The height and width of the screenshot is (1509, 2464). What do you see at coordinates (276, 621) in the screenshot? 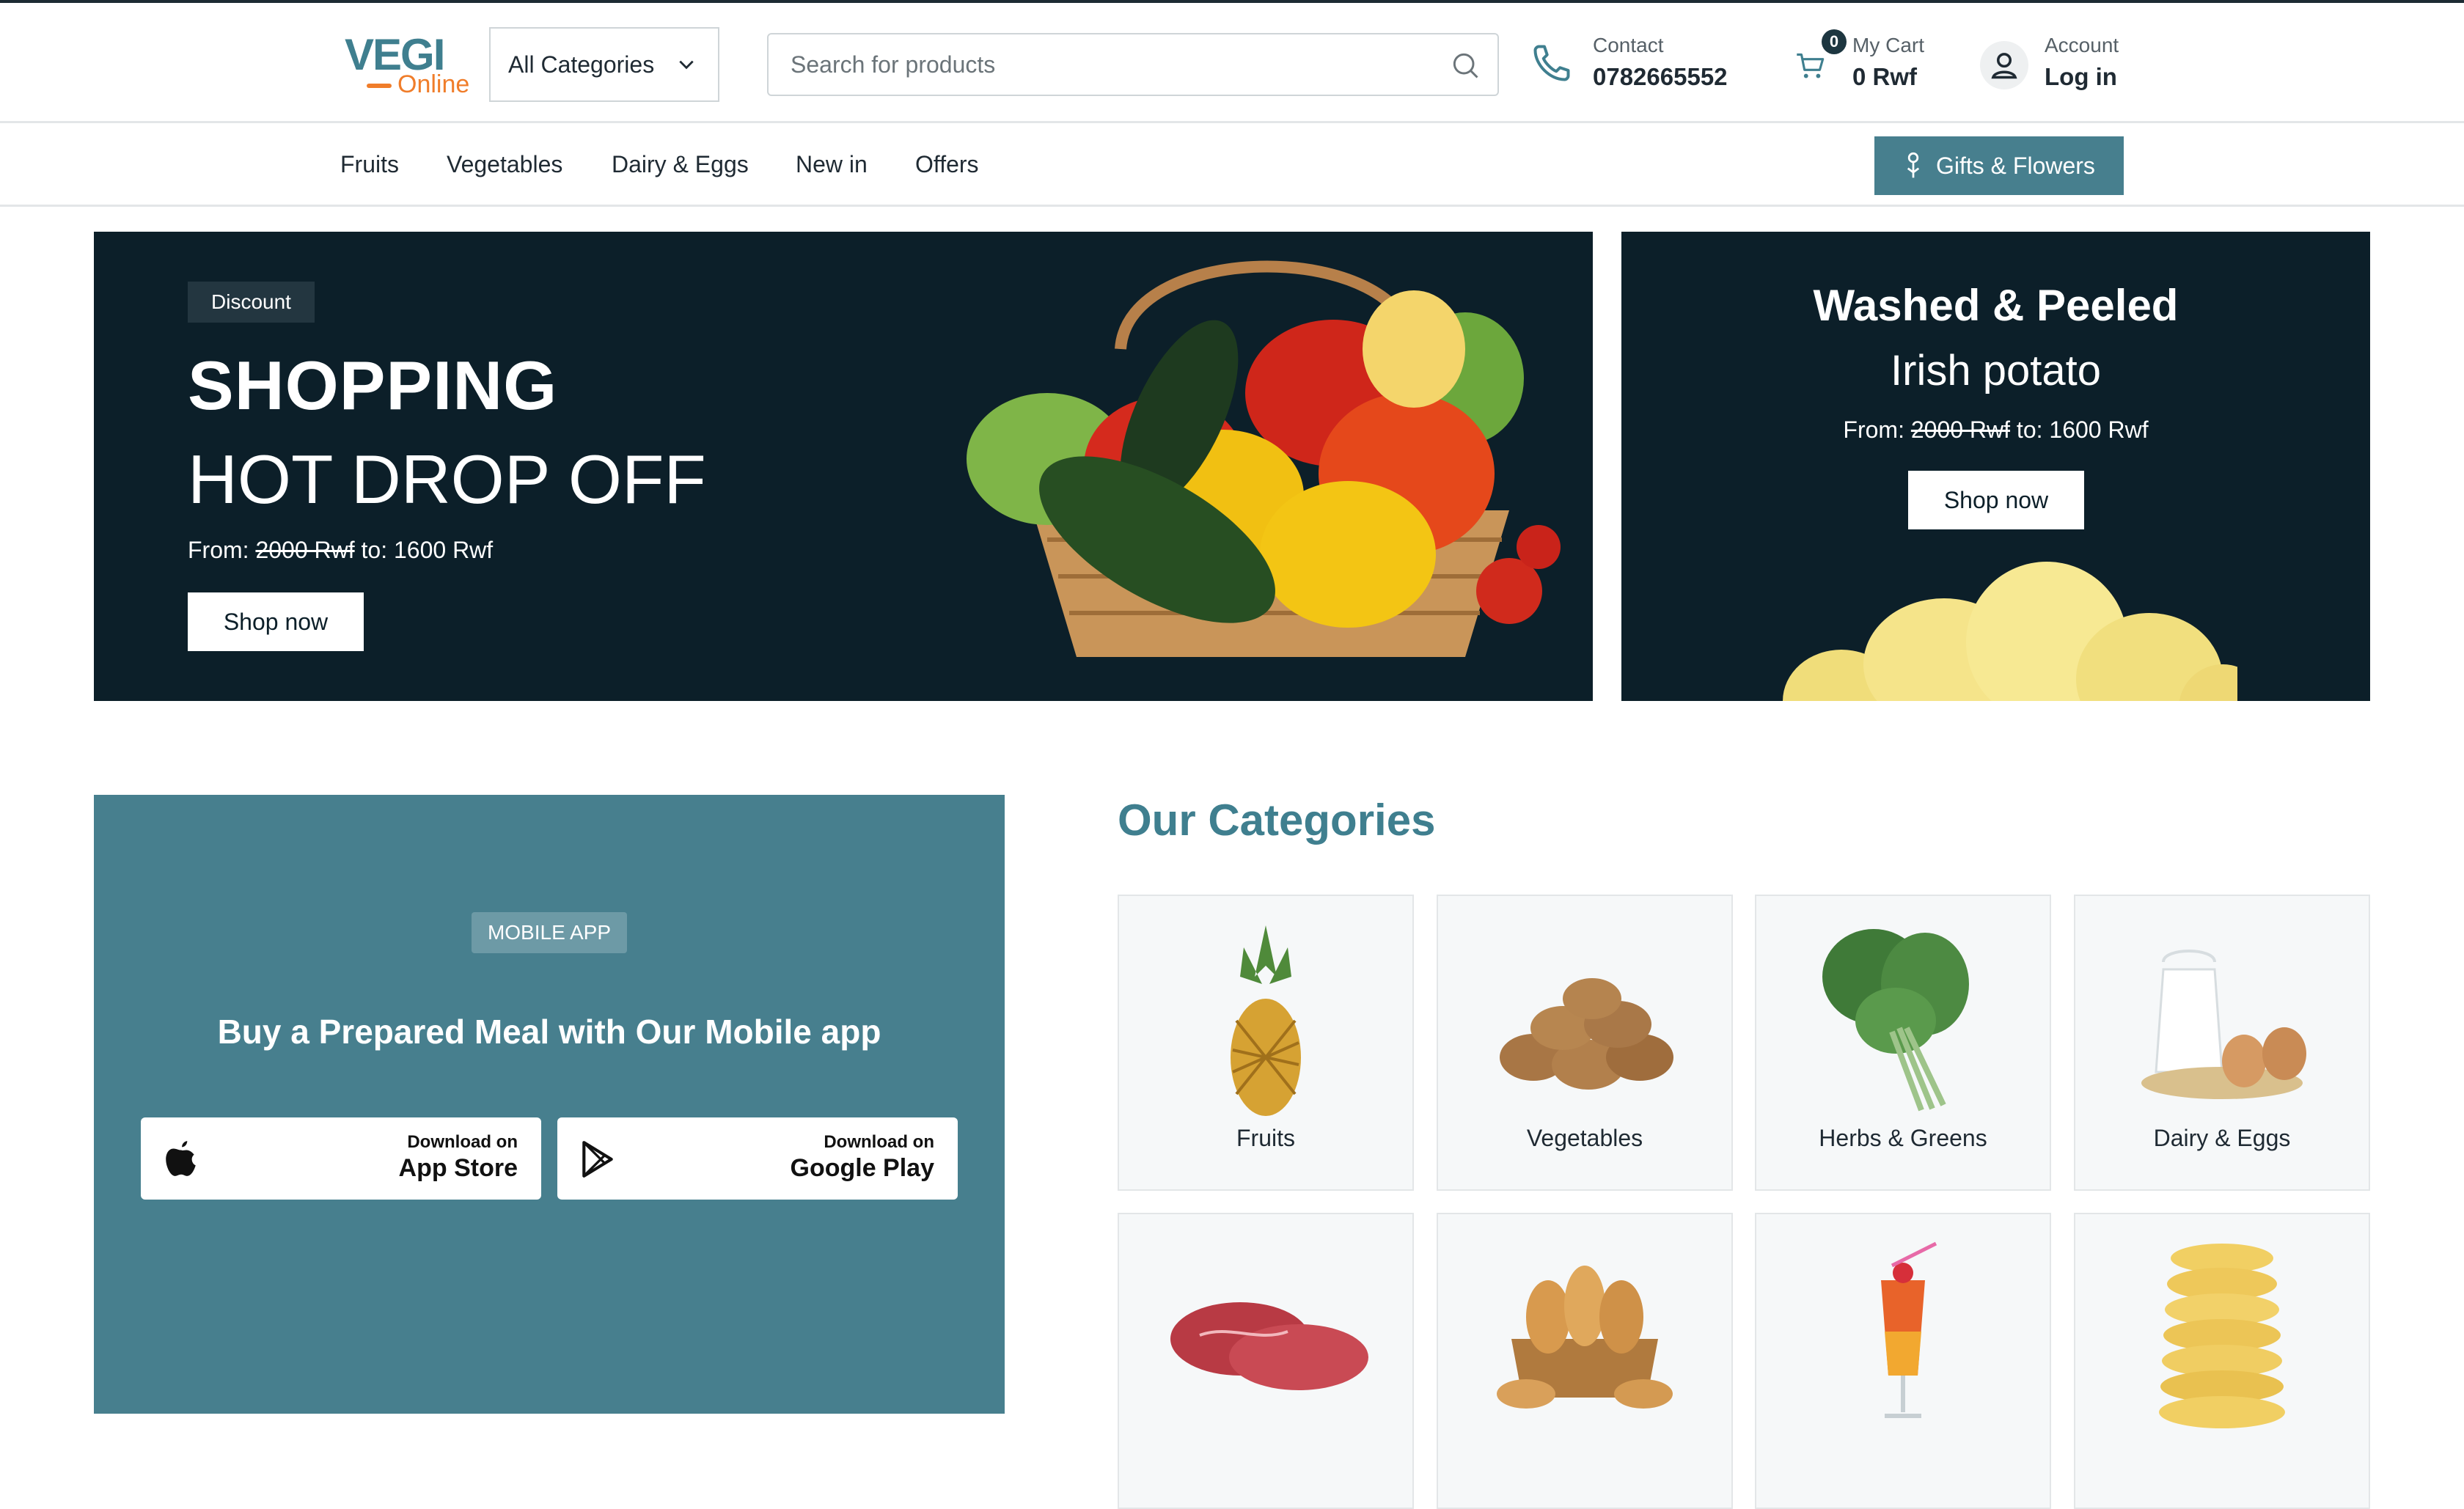
I see `hero-shop-now-button: Shop now` at bounding box center [276, 621].